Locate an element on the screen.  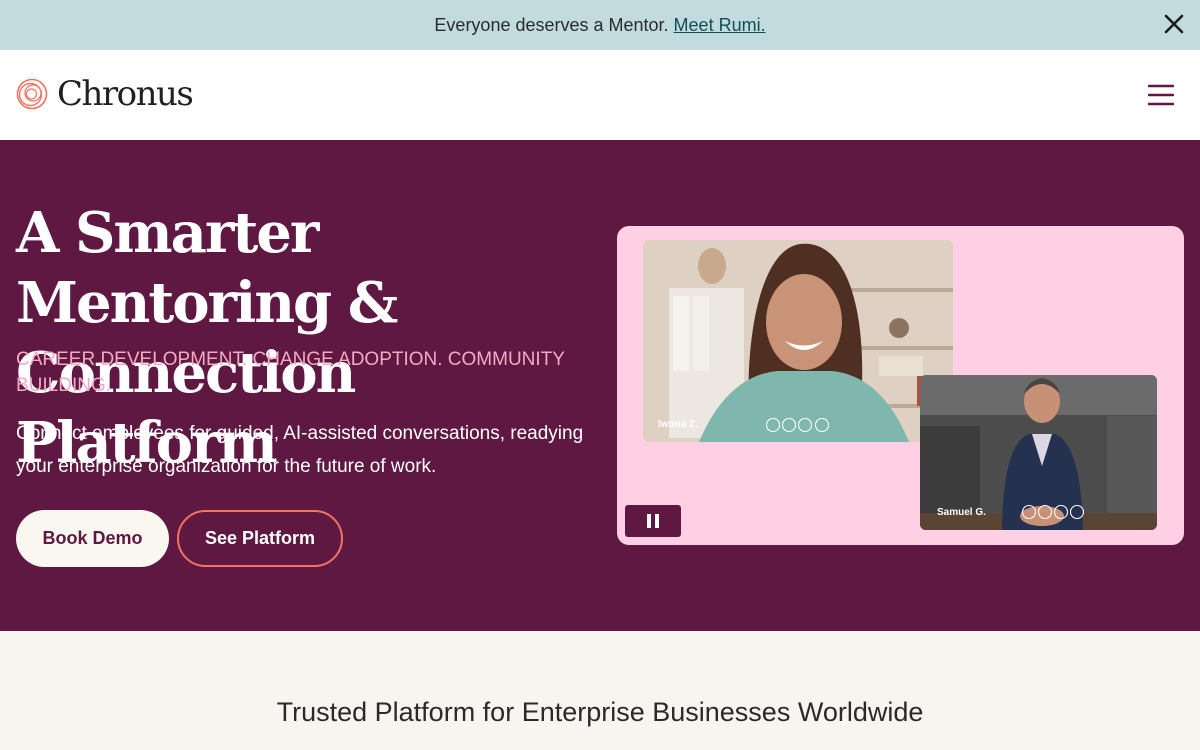
announcement-bar: Everyone deserves a Mentor. Meet Rumi. is located at coordinates (600, 25).